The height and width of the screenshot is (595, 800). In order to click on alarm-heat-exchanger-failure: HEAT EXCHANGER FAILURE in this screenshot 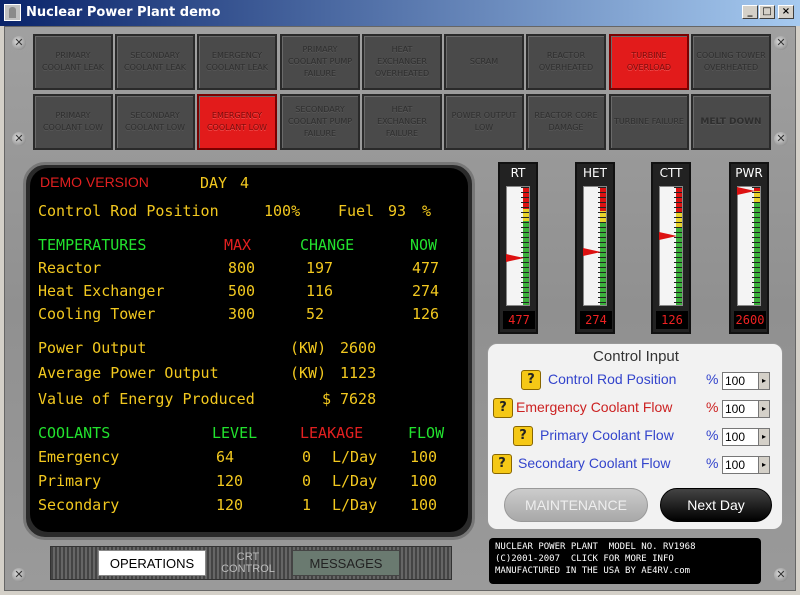, I will do `click(402, 122)`.